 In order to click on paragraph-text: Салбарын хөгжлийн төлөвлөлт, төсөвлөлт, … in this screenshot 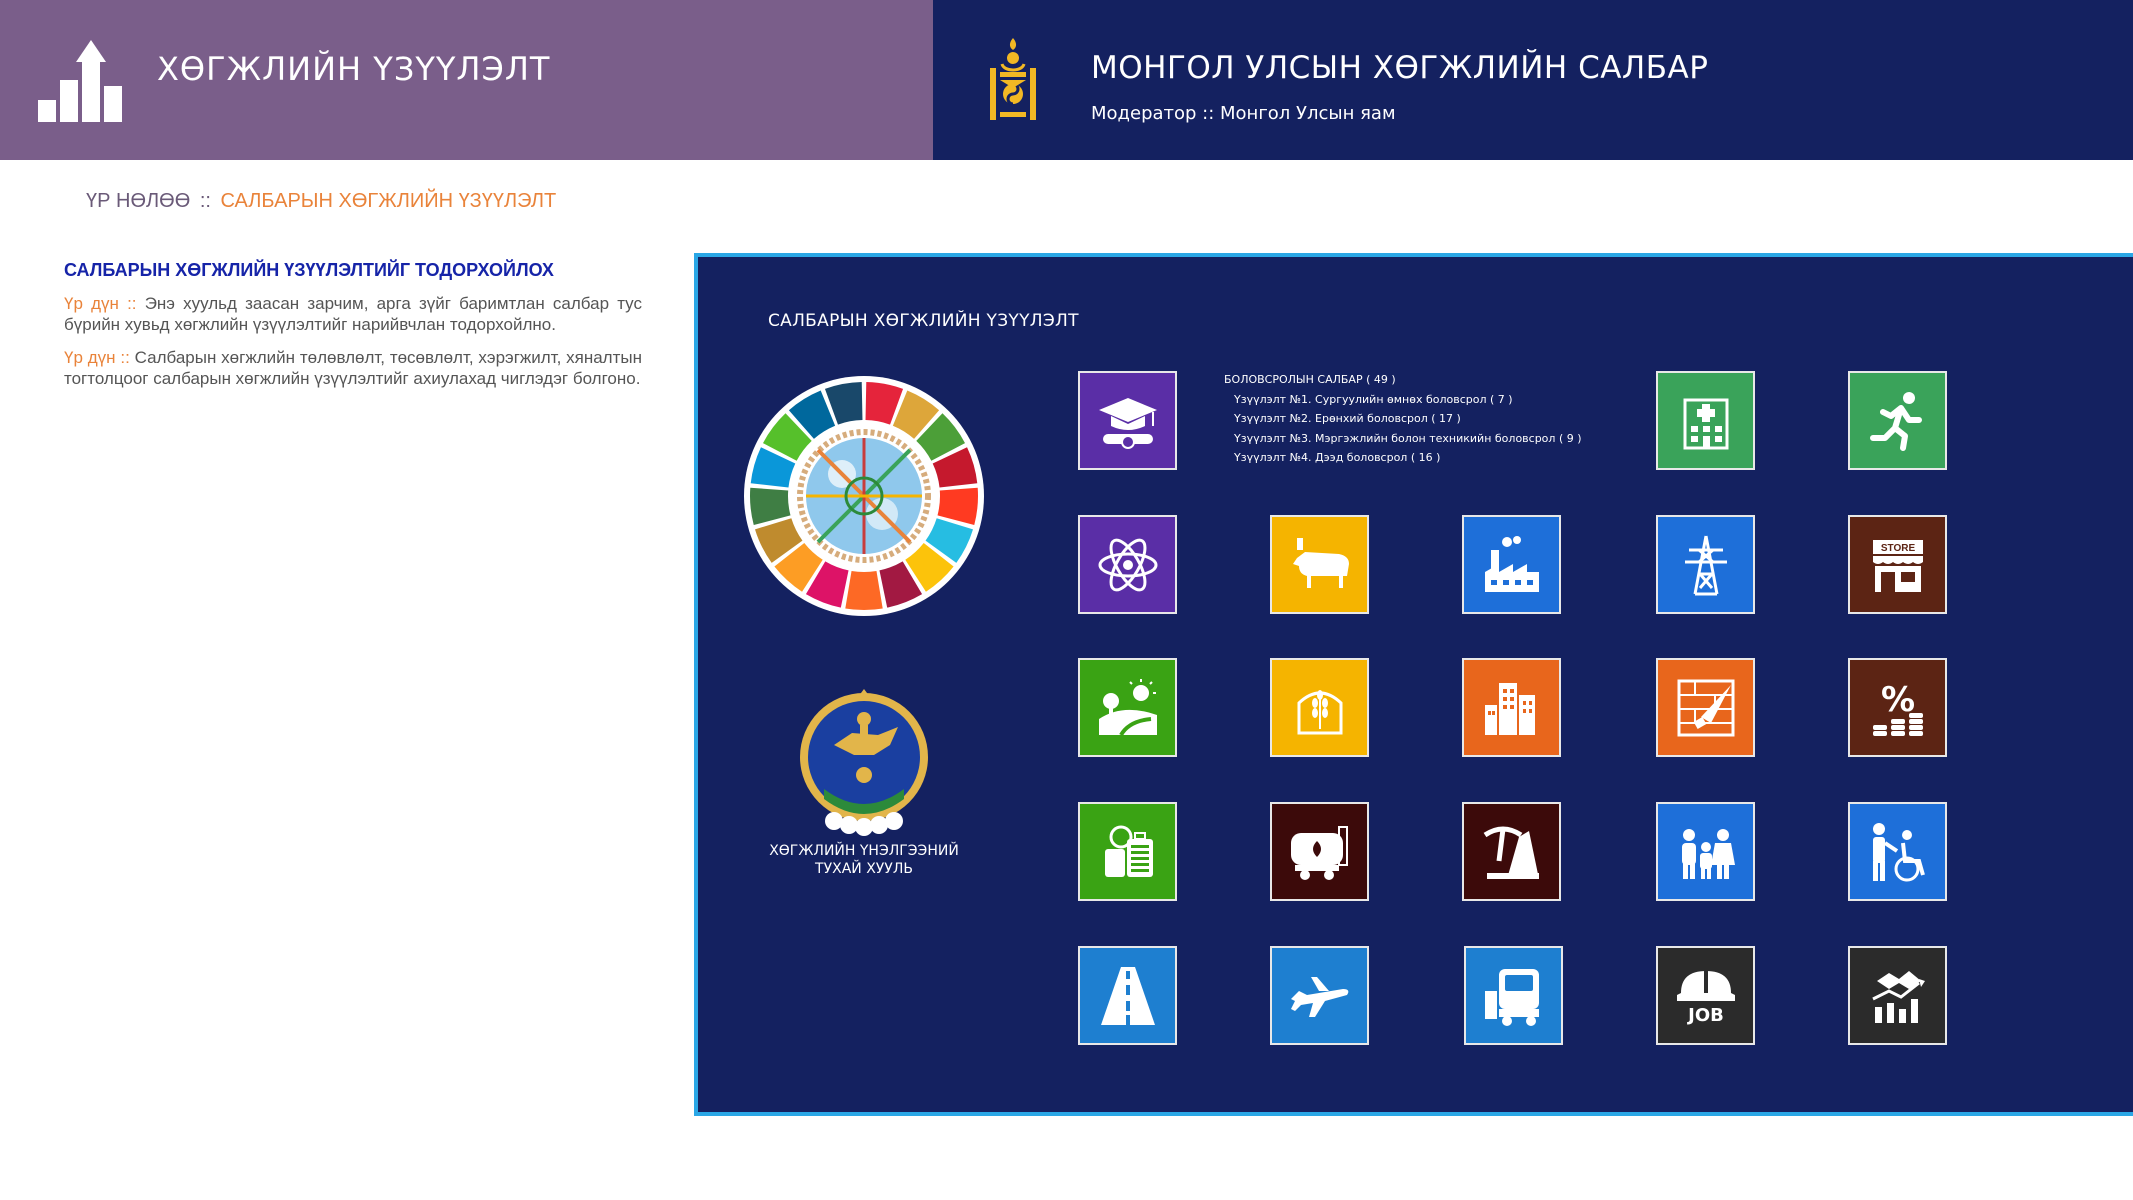, I will do `click(353, 368)`.